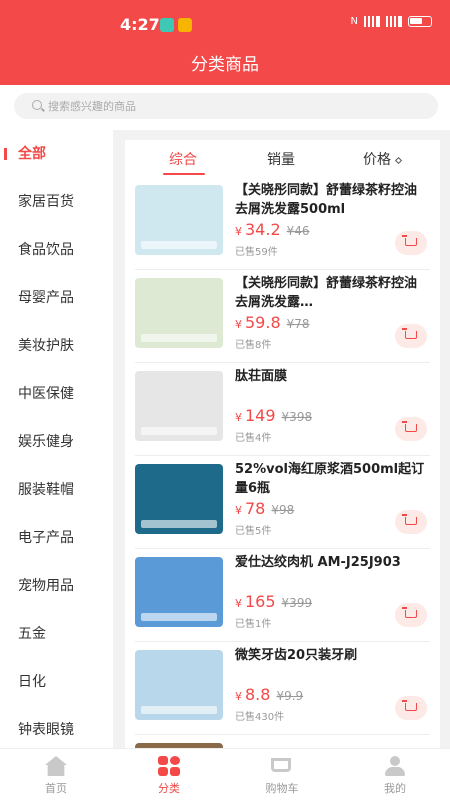 The image size is (450, 800). I want to click on sidebar-item-watches: 钟表眼镜, so click(56, 727).